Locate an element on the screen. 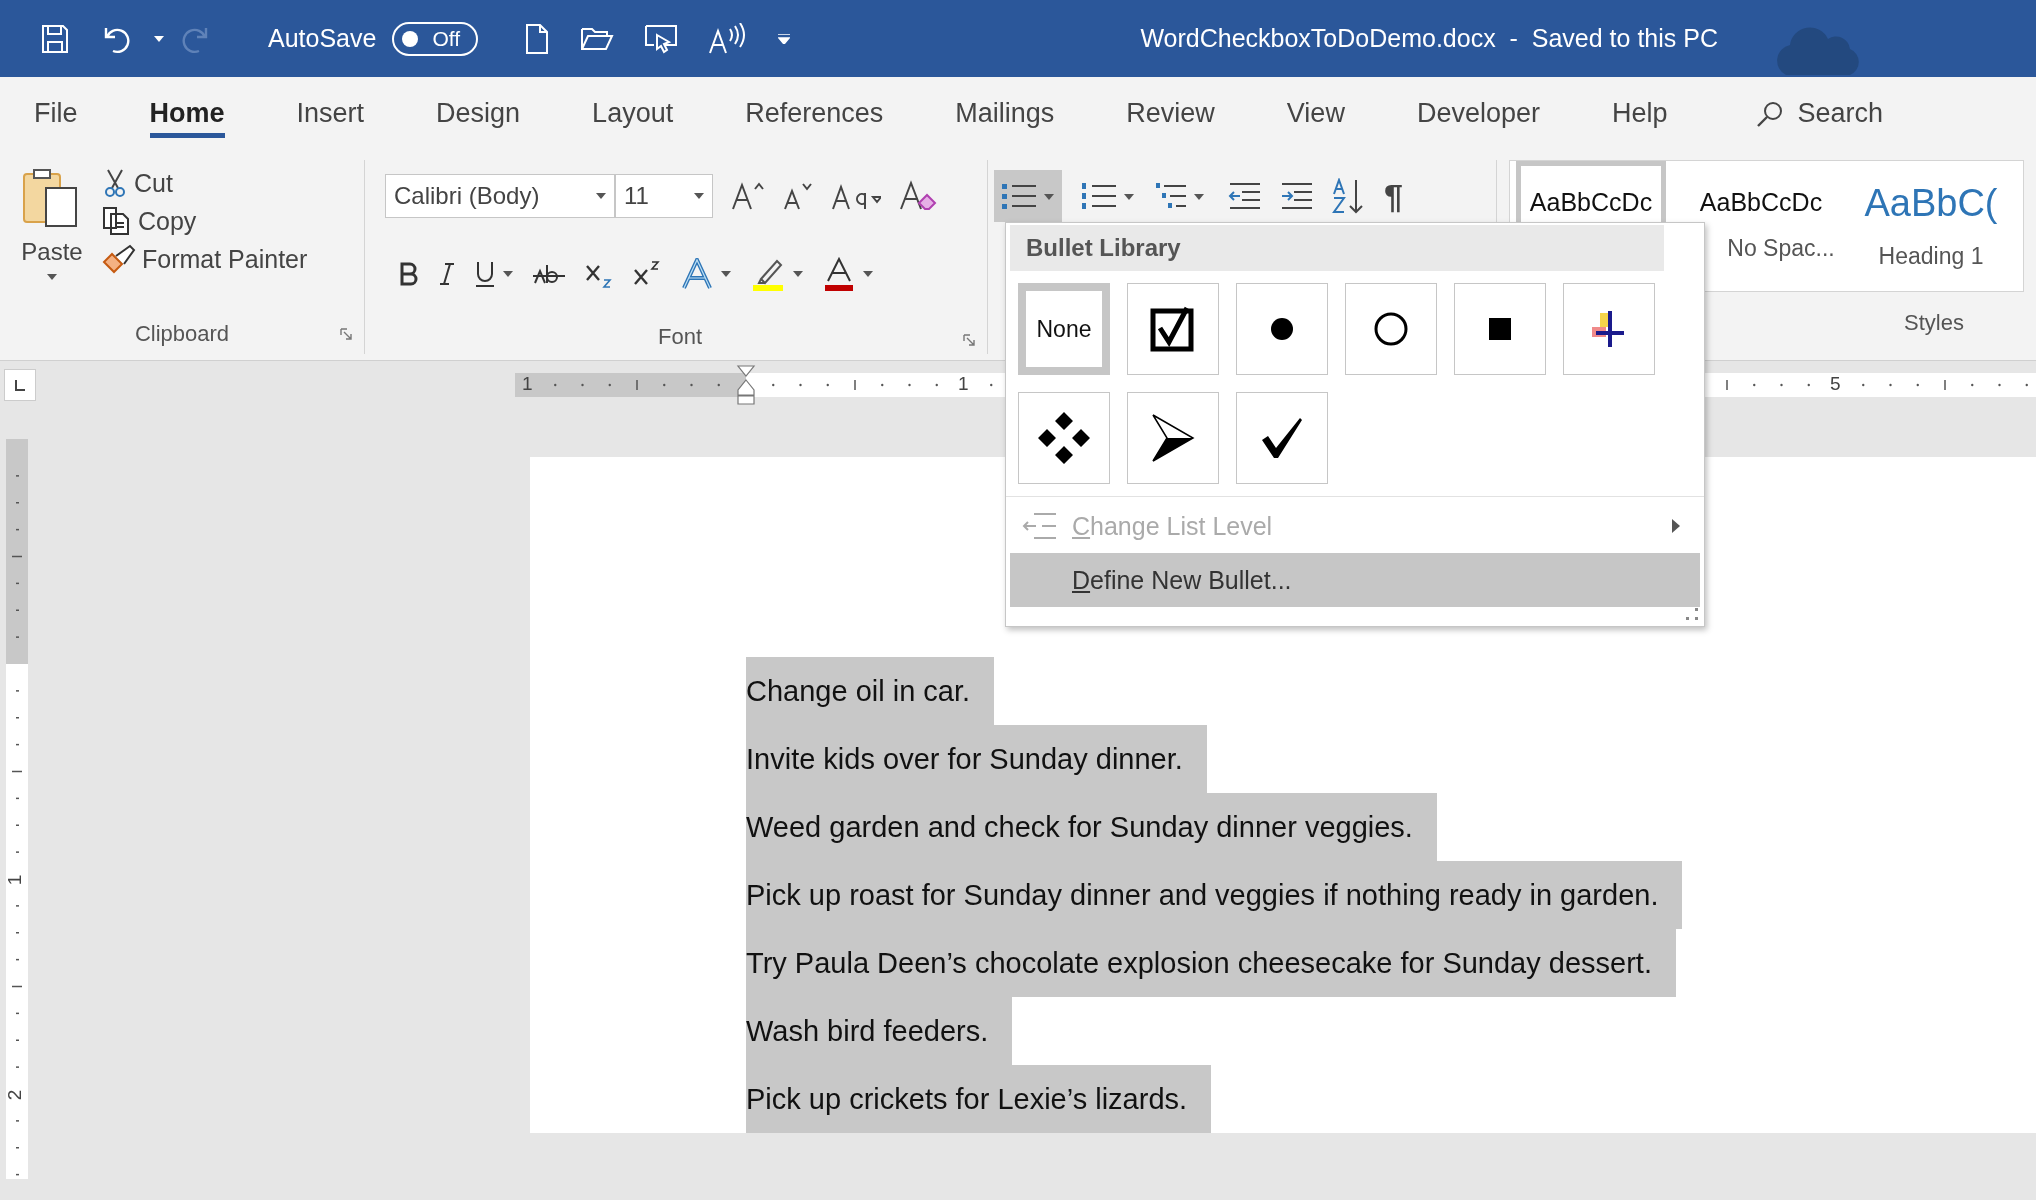 This screenshot has width=2036, height=1200. ribbon-tab: Help is located at coordinates (1639, 113).